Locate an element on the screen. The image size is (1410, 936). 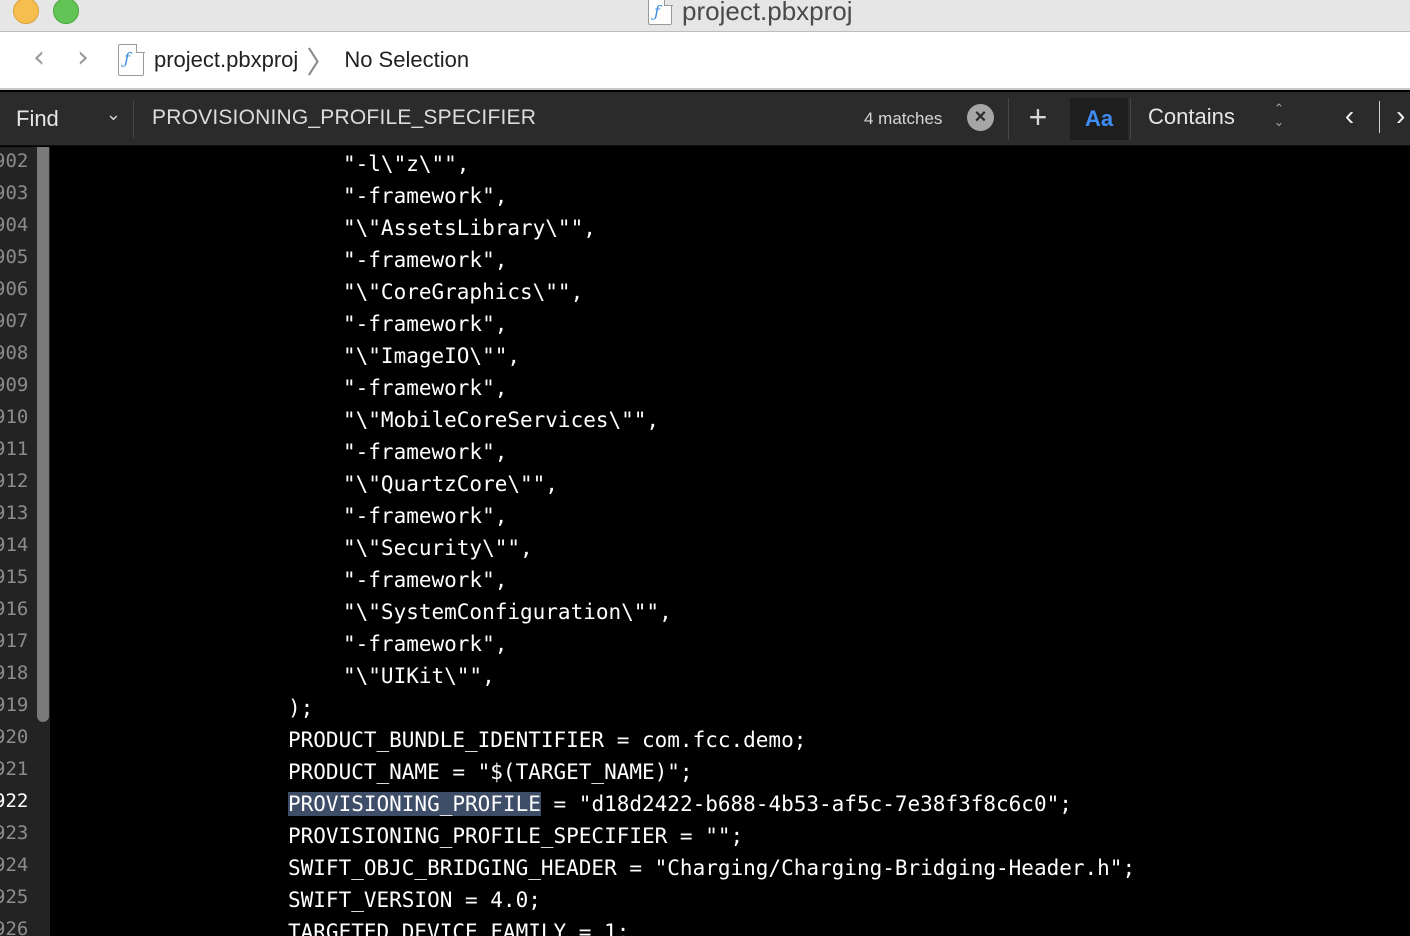
code-text: PRODUCT_NAME = "$(TARGET_NAME)"; is located at coordinates (490, 772).